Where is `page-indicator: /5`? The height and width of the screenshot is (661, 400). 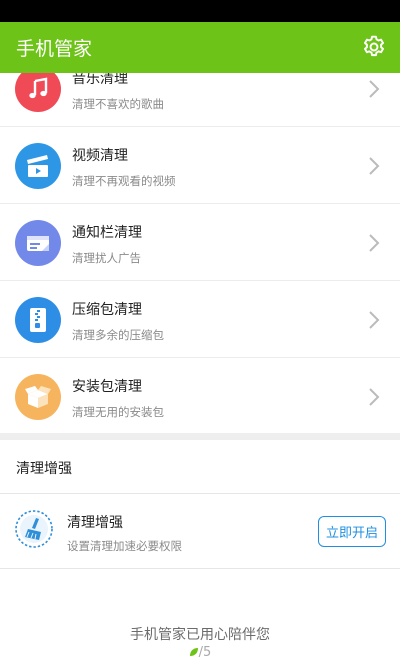
page-indicator: /5 is located at coordinates (200, 653).